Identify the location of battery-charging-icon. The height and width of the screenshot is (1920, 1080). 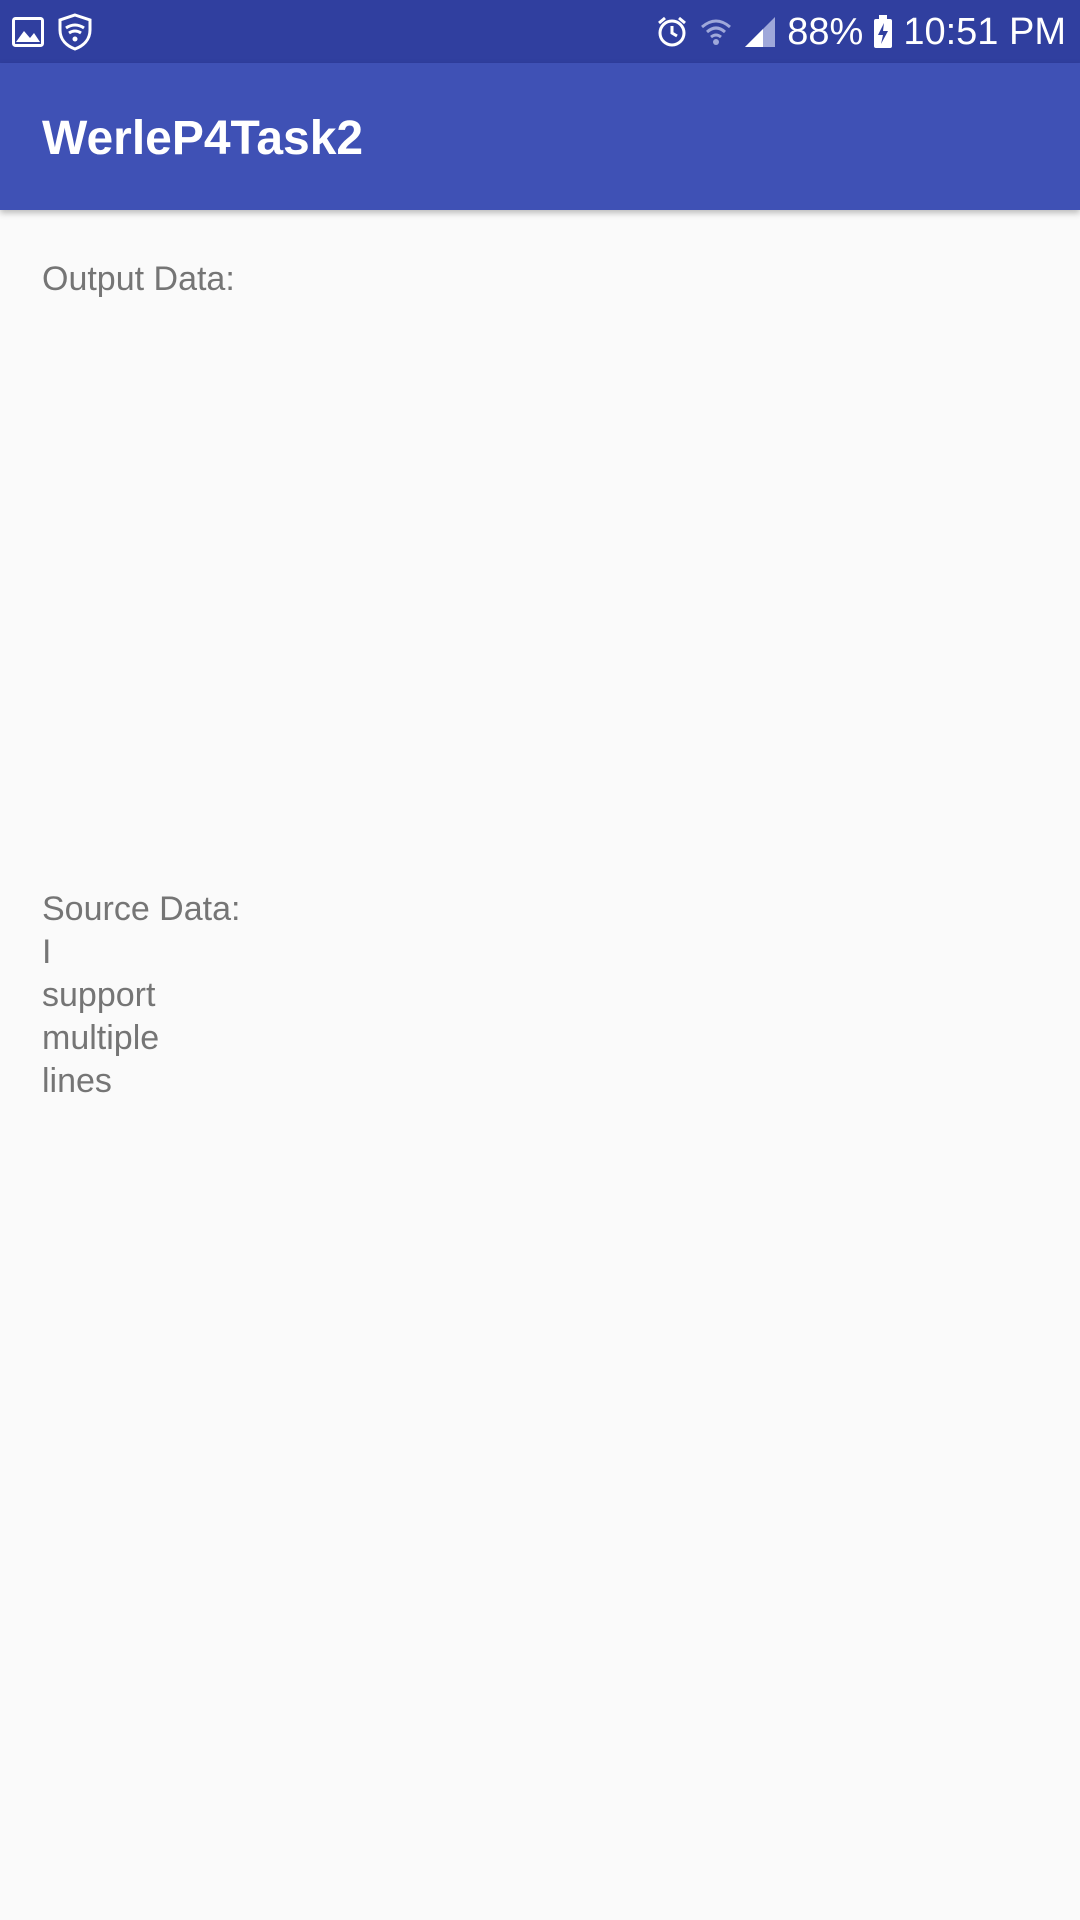
(883, 32).